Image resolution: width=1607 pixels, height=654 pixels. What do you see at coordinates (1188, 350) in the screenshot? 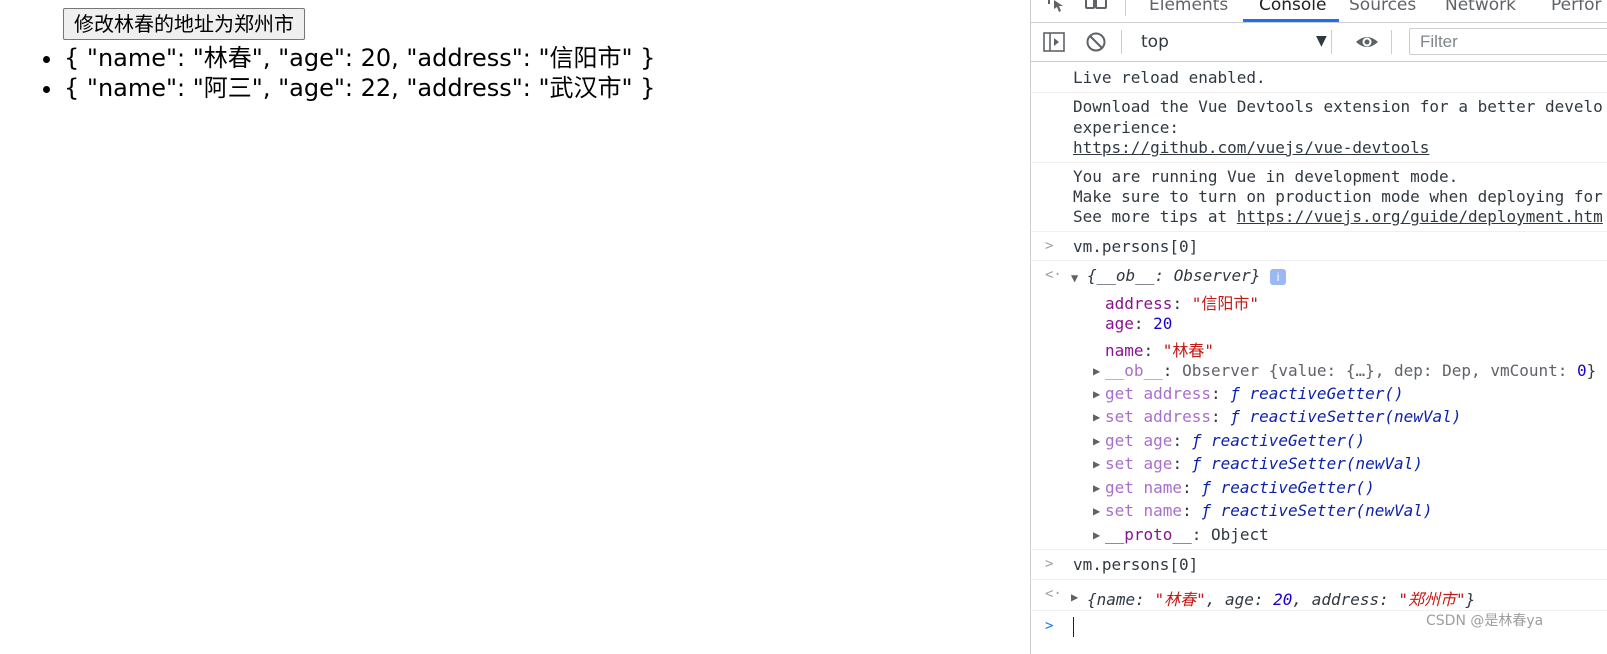
I see `property-value: "林春"` at bounding box center [1188, 350].